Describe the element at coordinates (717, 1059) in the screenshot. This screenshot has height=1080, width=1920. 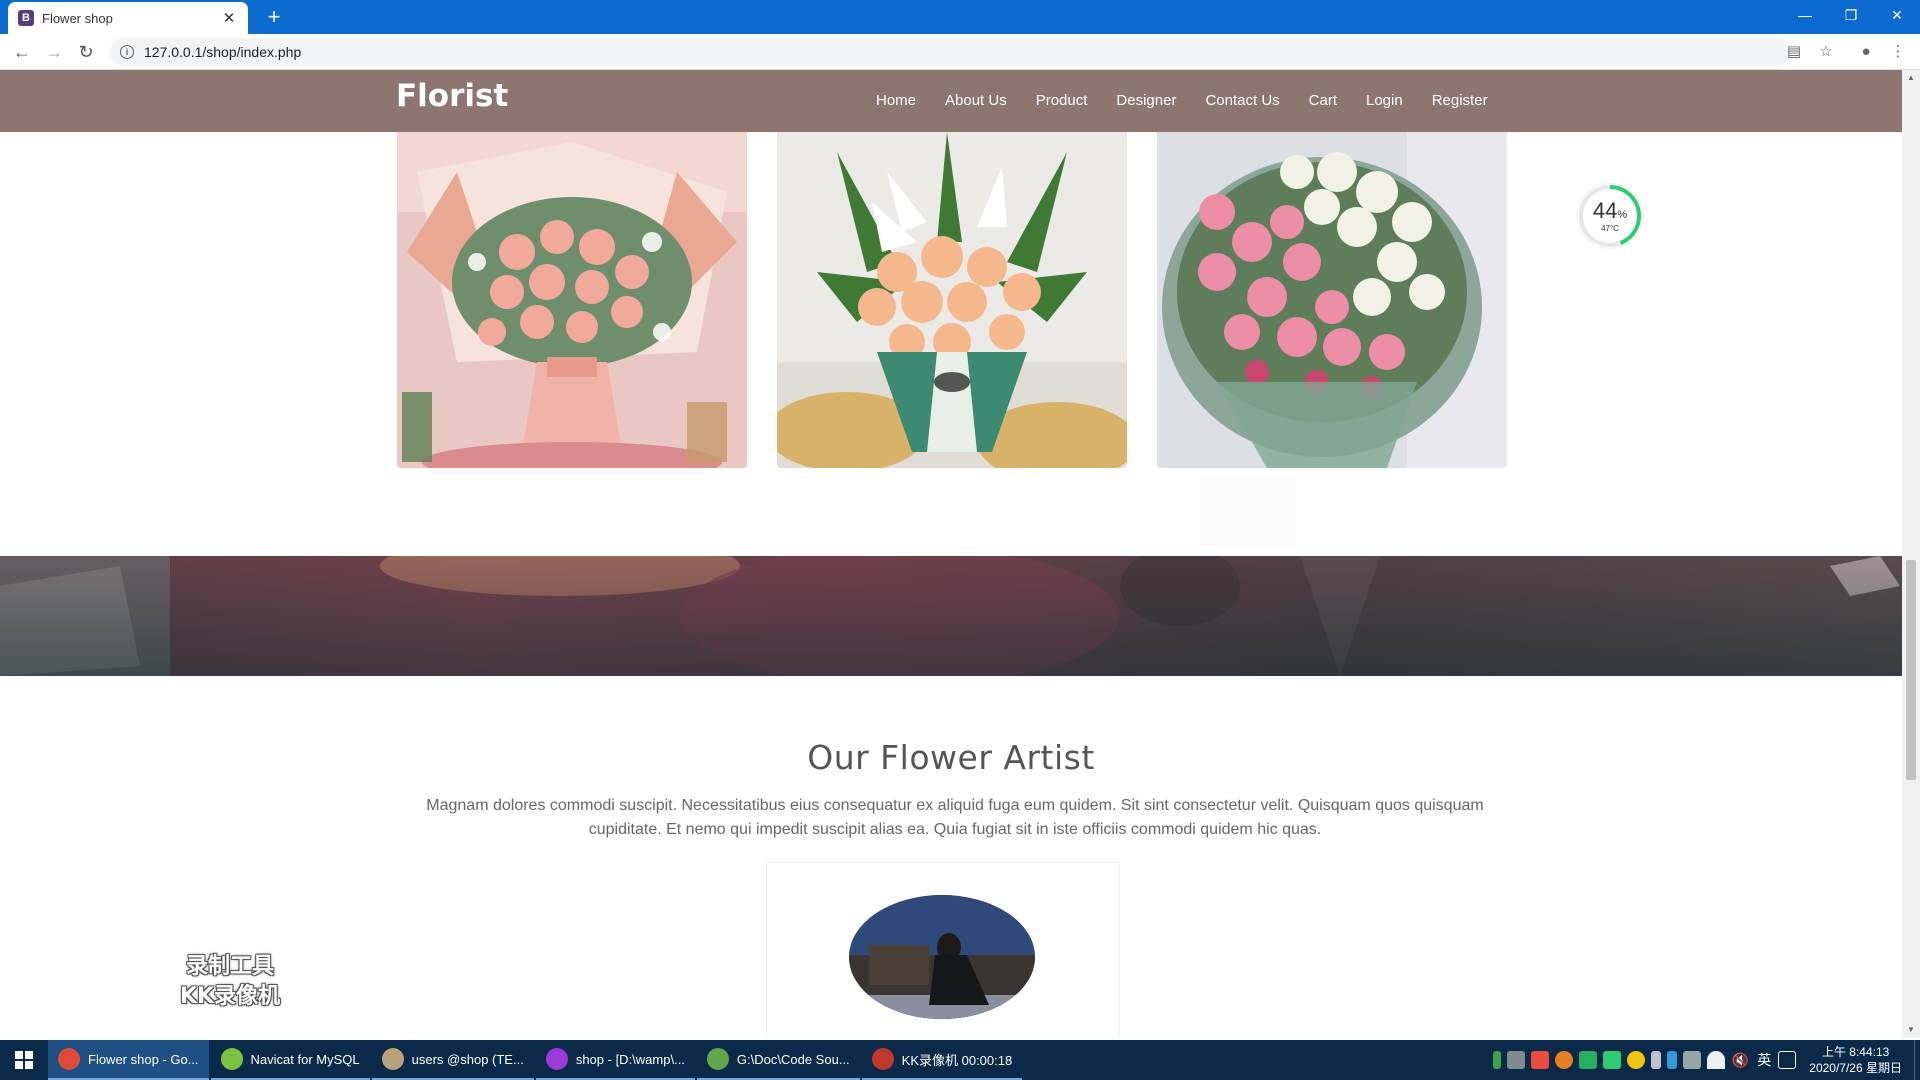
I see `notepad-icon` at that location.